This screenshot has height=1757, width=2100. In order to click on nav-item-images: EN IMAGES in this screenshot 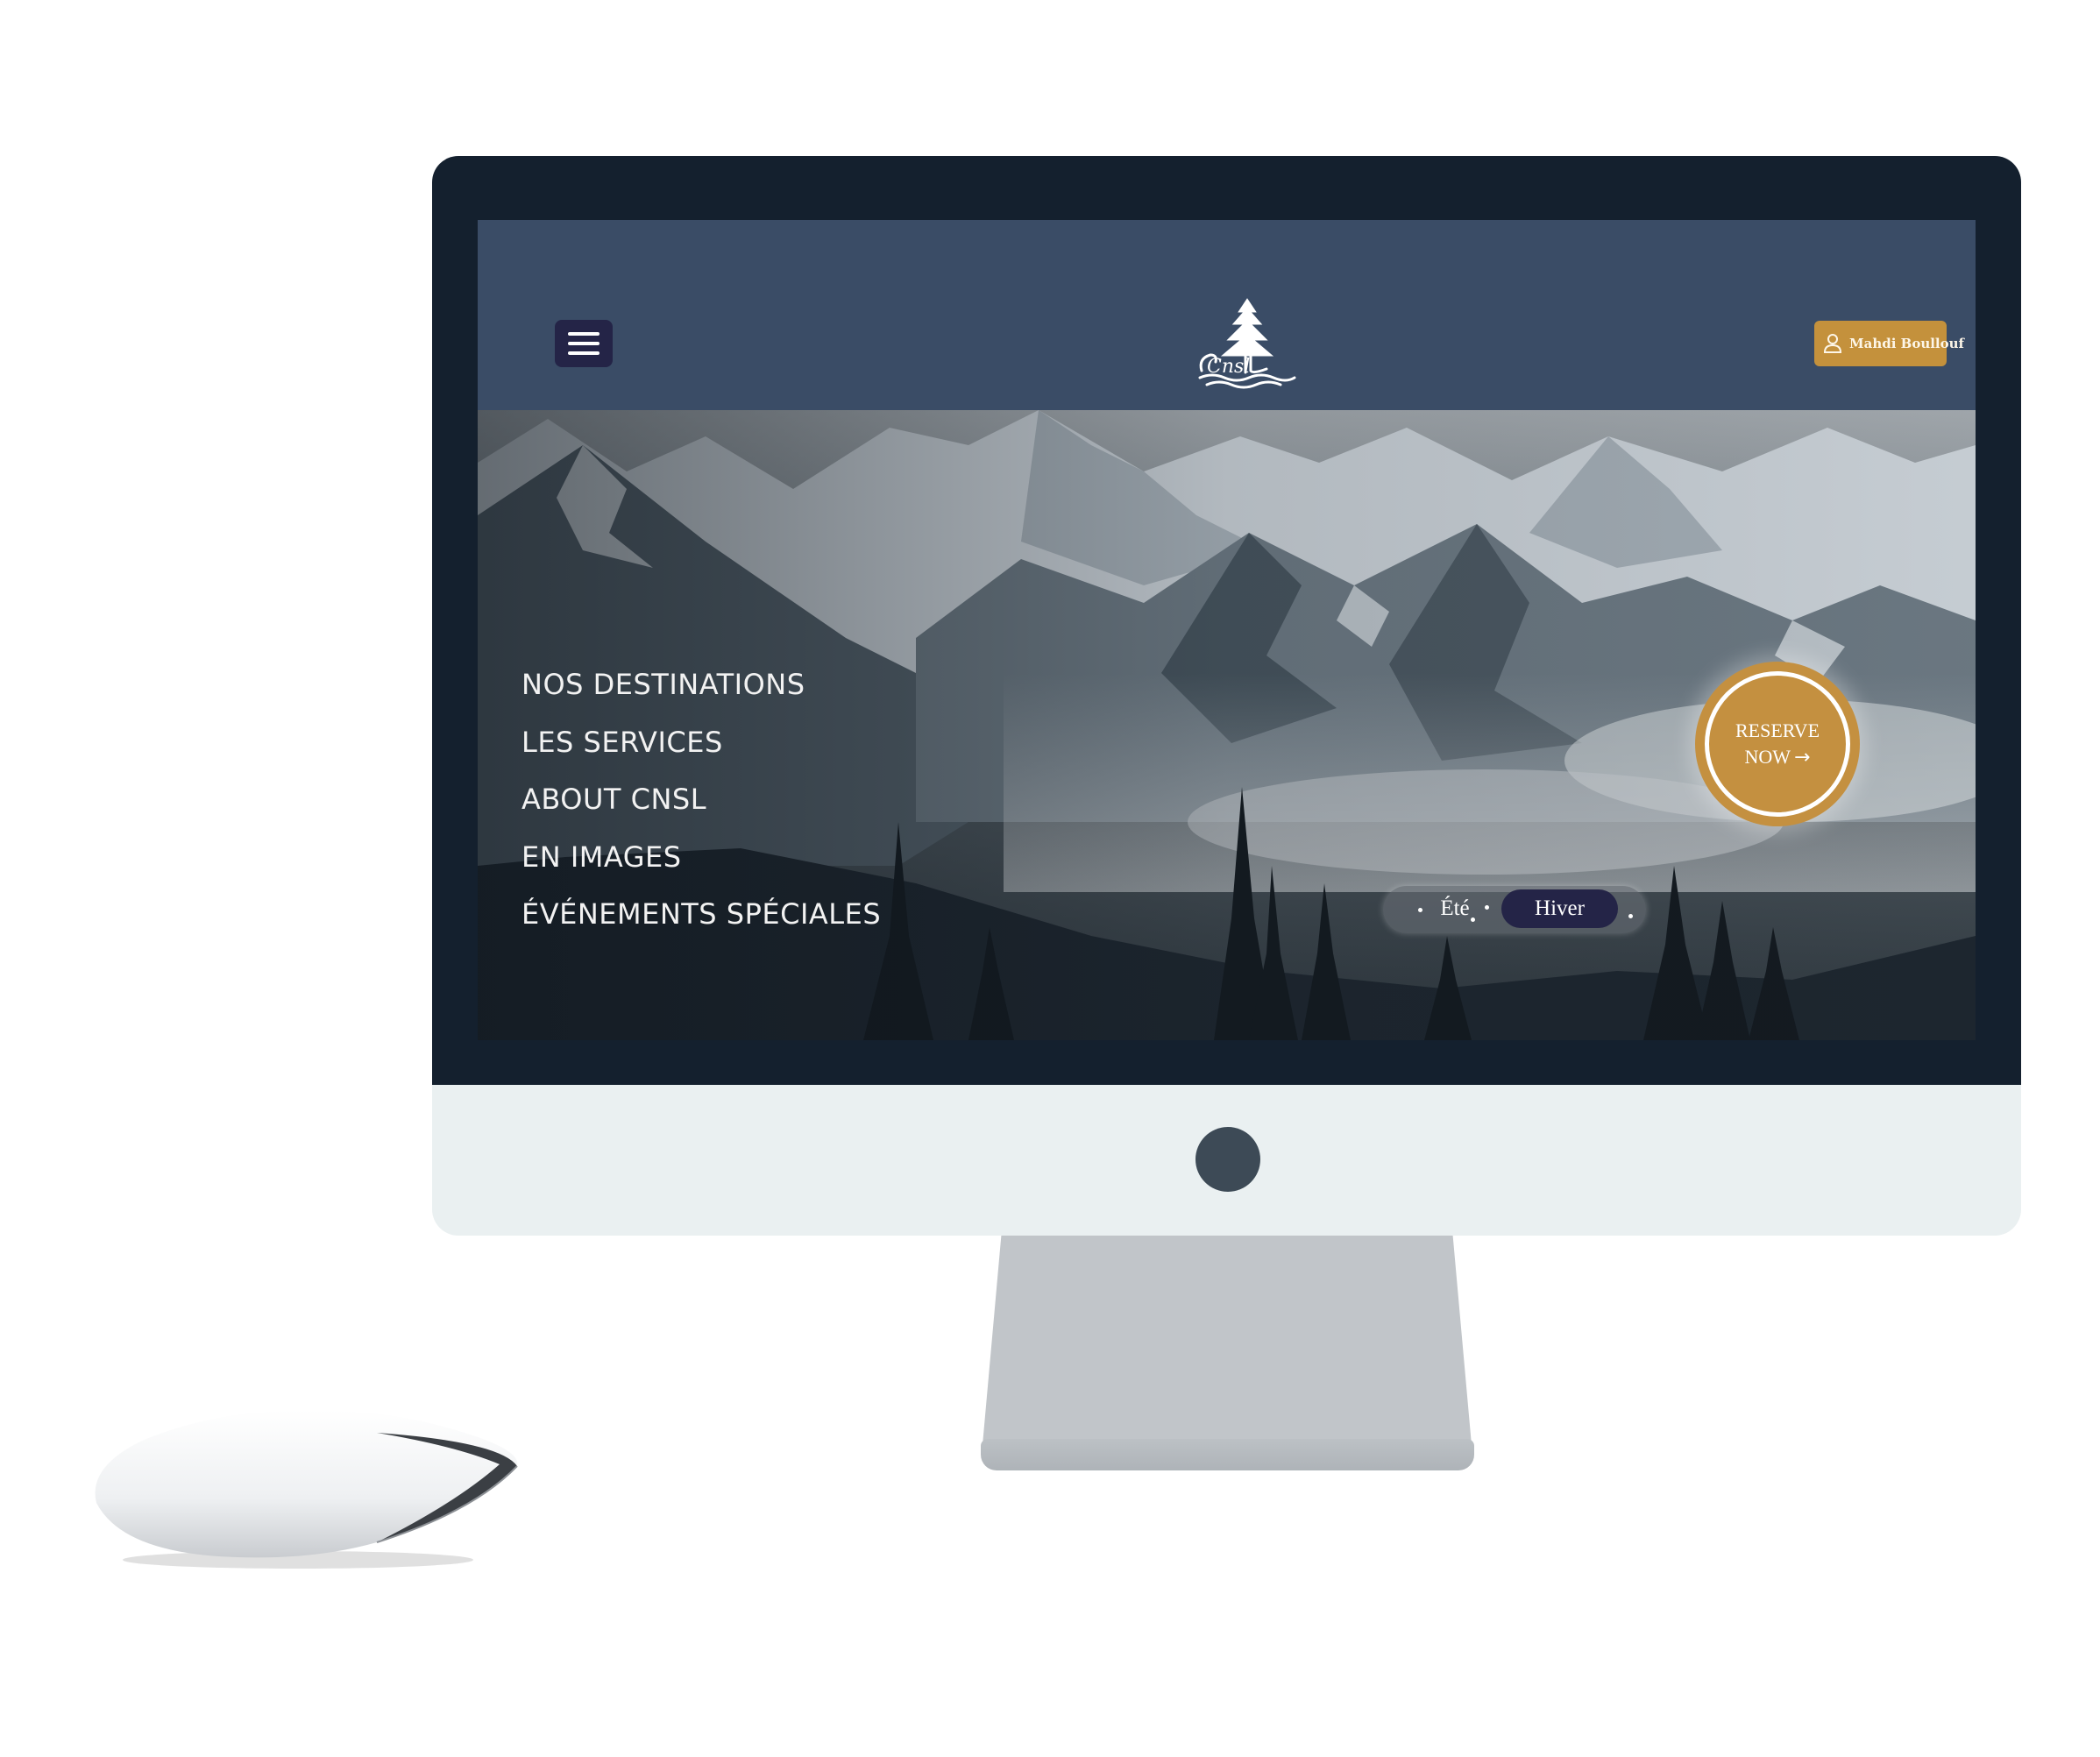, I will do `click(701, 860)`.